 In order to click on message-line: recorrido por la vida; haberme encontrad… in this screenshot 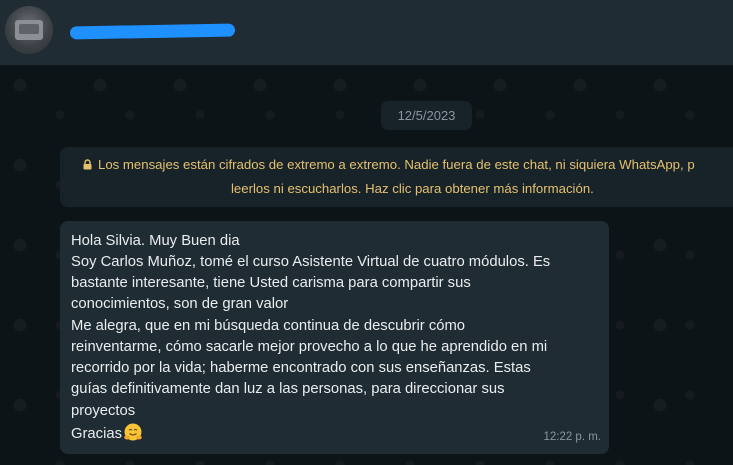, I will do `click(301, 368)`.